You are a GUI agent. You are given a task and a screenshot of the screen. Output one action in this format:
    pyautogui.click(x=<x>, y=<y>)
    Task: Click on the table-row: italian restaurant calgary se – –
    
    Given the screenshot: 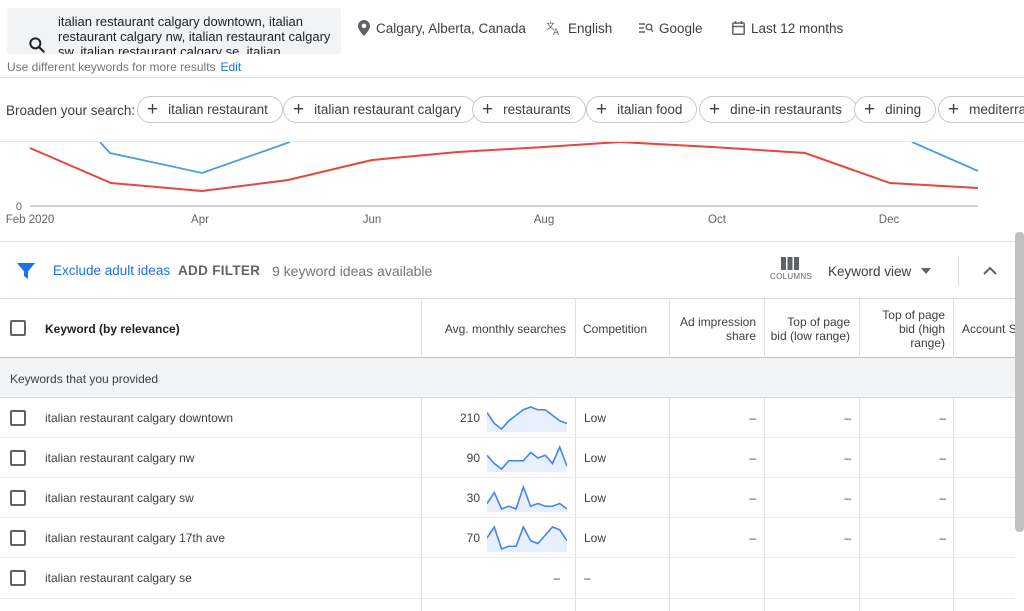 What is the action you would take?
    pyautogui.click(x=507, y=578)
    